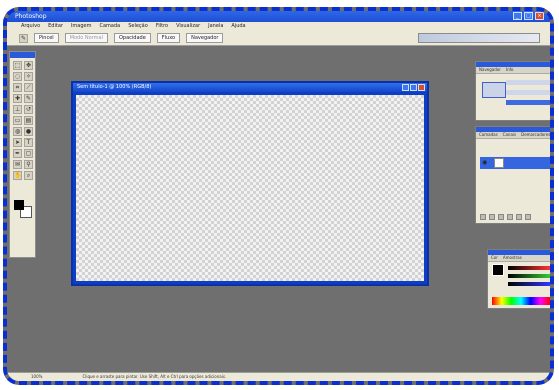  Describe the element at coordinates (521, 301) in the screenshot. I see `color-spectrum` at that location.